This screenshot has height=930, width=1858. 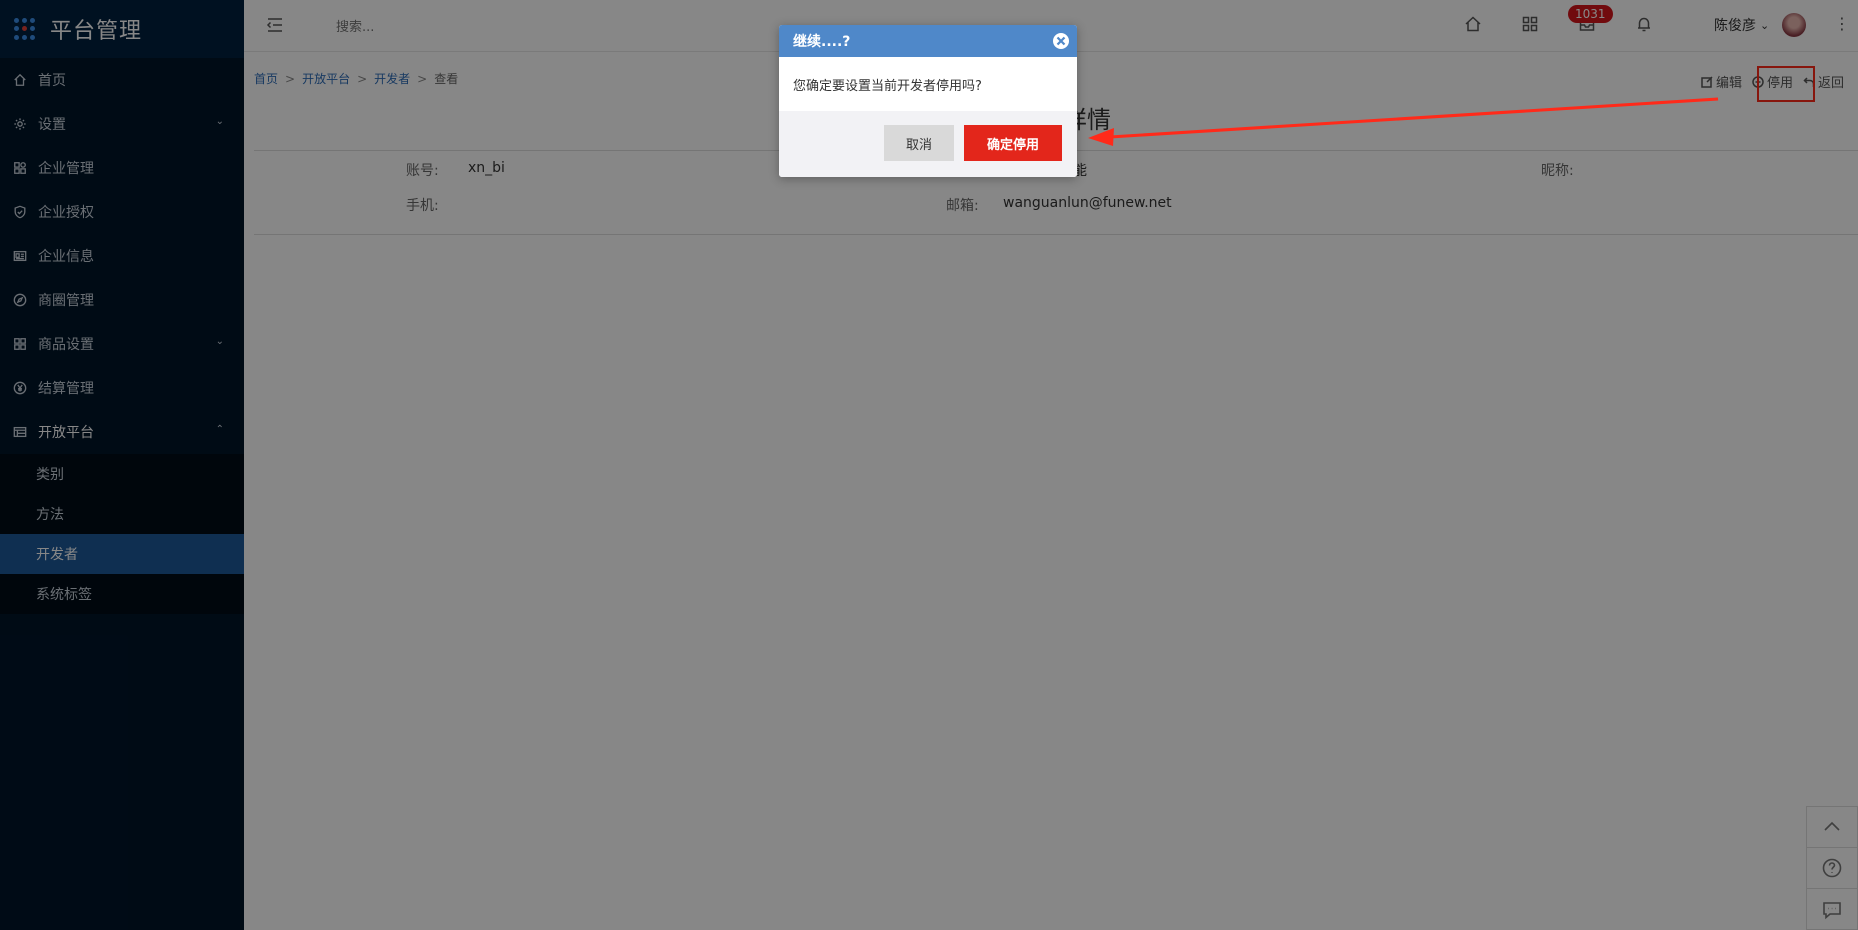 I want to click on dialog-footer: 取消 确定停用, so click(x=928, y=144).